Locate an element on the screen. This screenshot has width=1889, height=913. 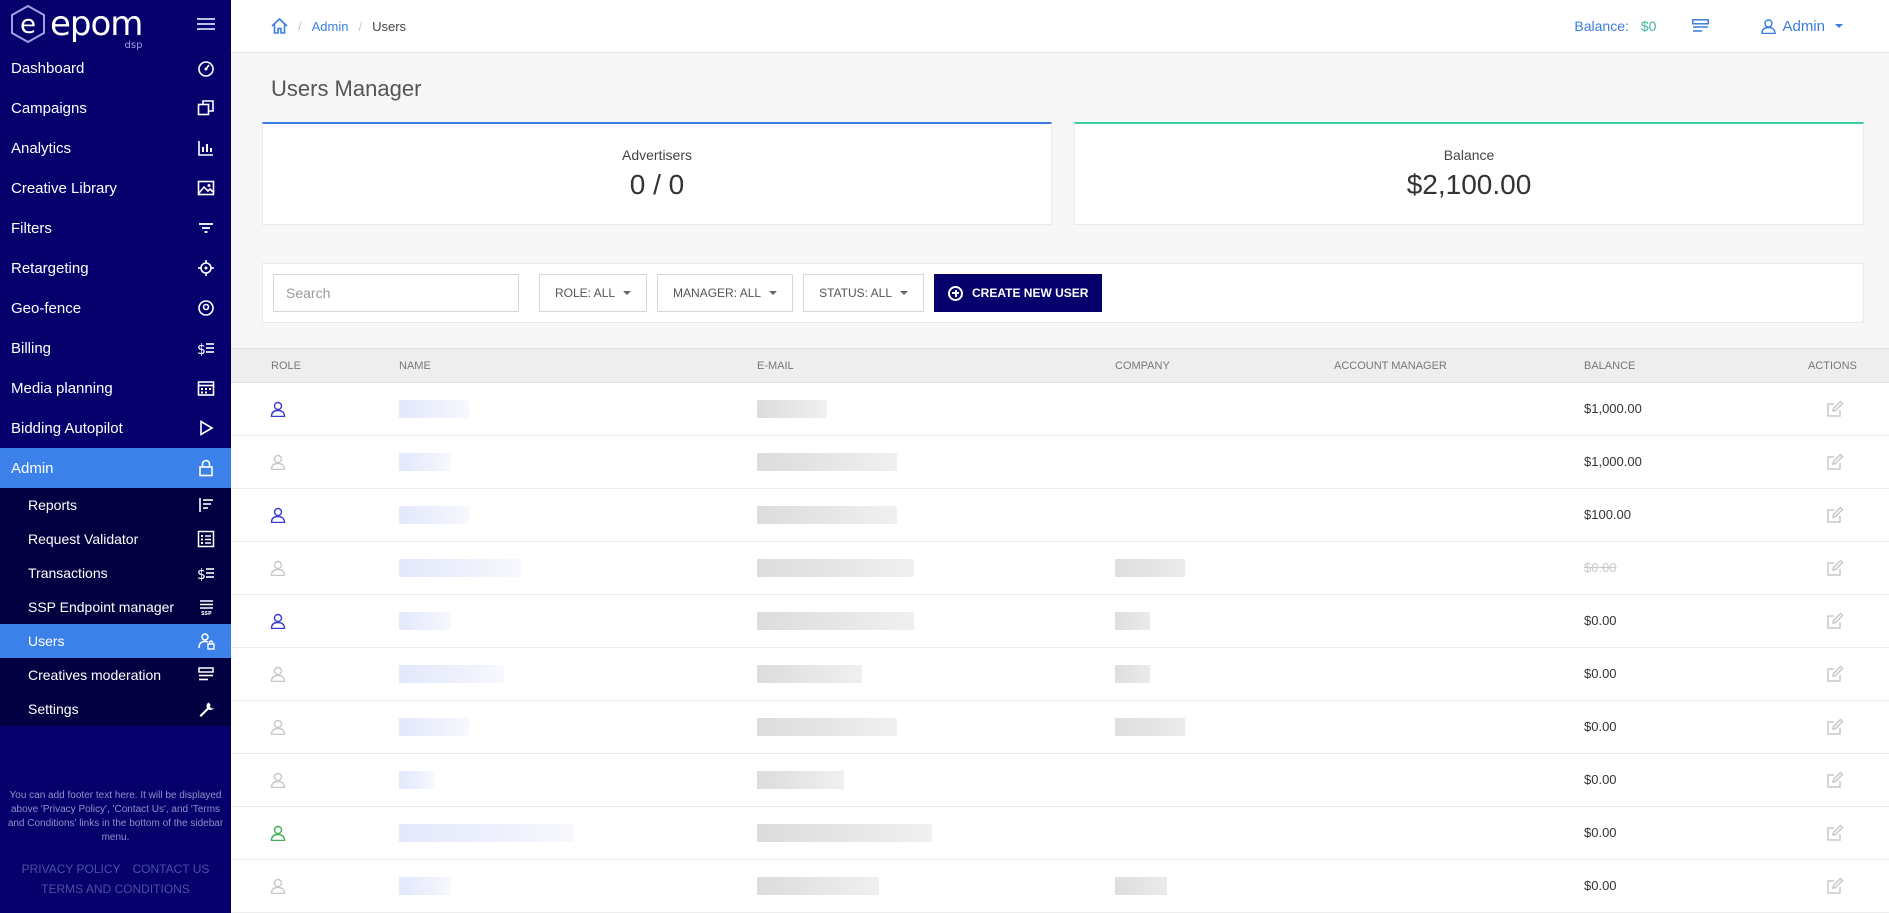
sidebar-item-analytics: Analytics is located at coordinates (115, 148).